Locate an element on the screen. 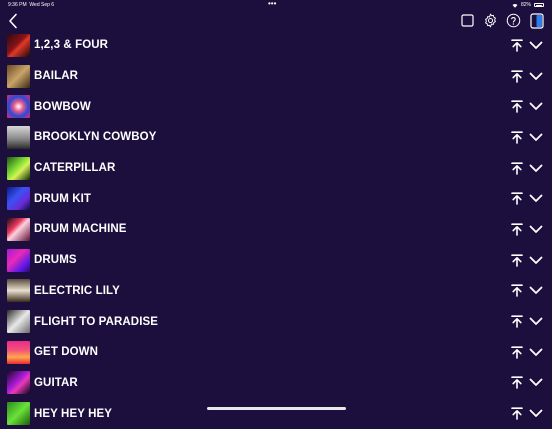 Image resolution: width=552 pixels, height=429 pixels. chevron-left-icon is located at coordinates (13, 21).